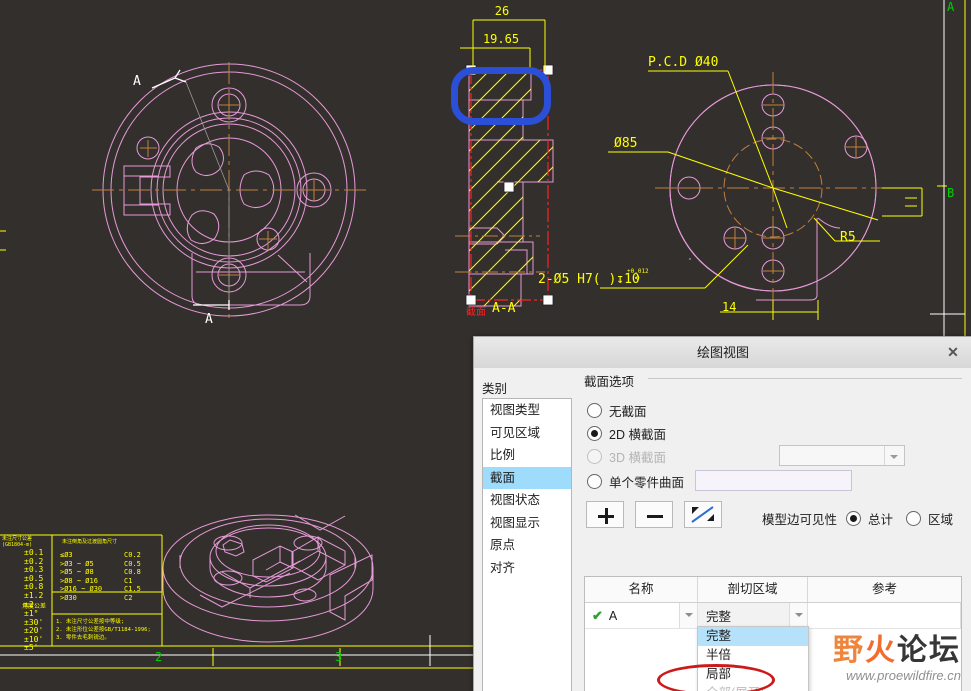 This screenshot has height=691, width=971. I want to click on option-no-section: 无截面, so click(617, 410).